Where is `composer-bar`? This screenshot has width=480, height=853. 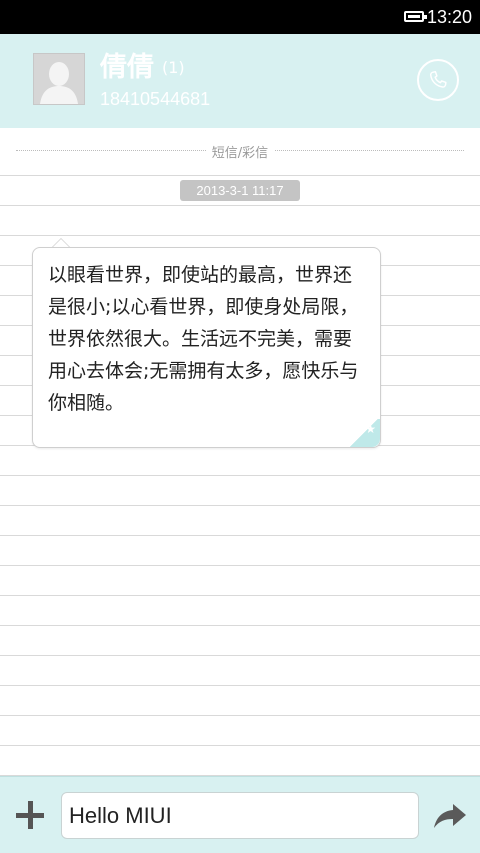
composer-bar is located at coordinates (240, 814).